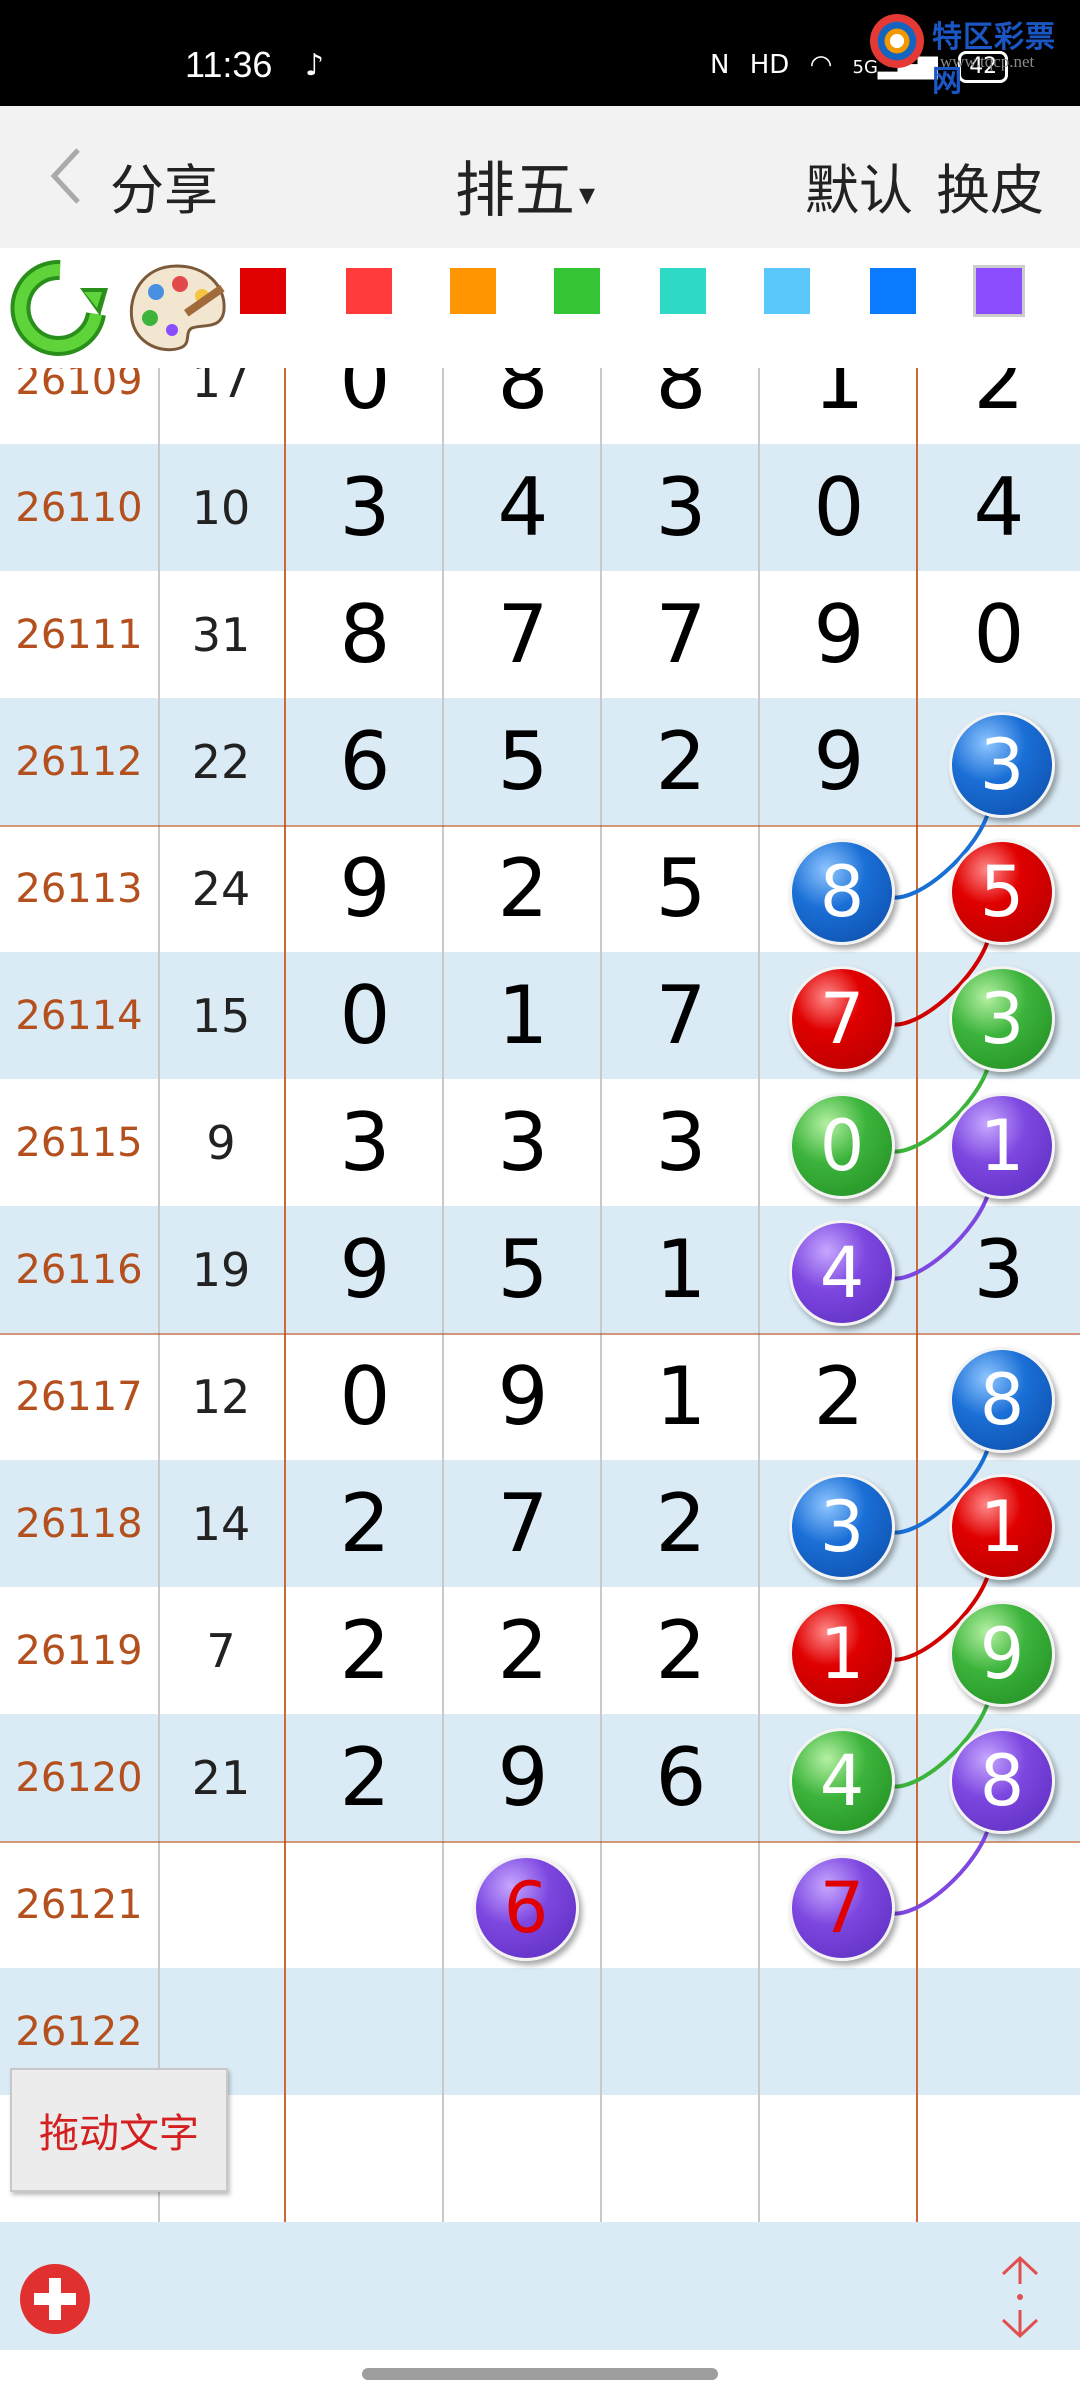  Describe the element at coordinates (999, 291) in the screenshot. I see `color-swatch-purple` at that location.